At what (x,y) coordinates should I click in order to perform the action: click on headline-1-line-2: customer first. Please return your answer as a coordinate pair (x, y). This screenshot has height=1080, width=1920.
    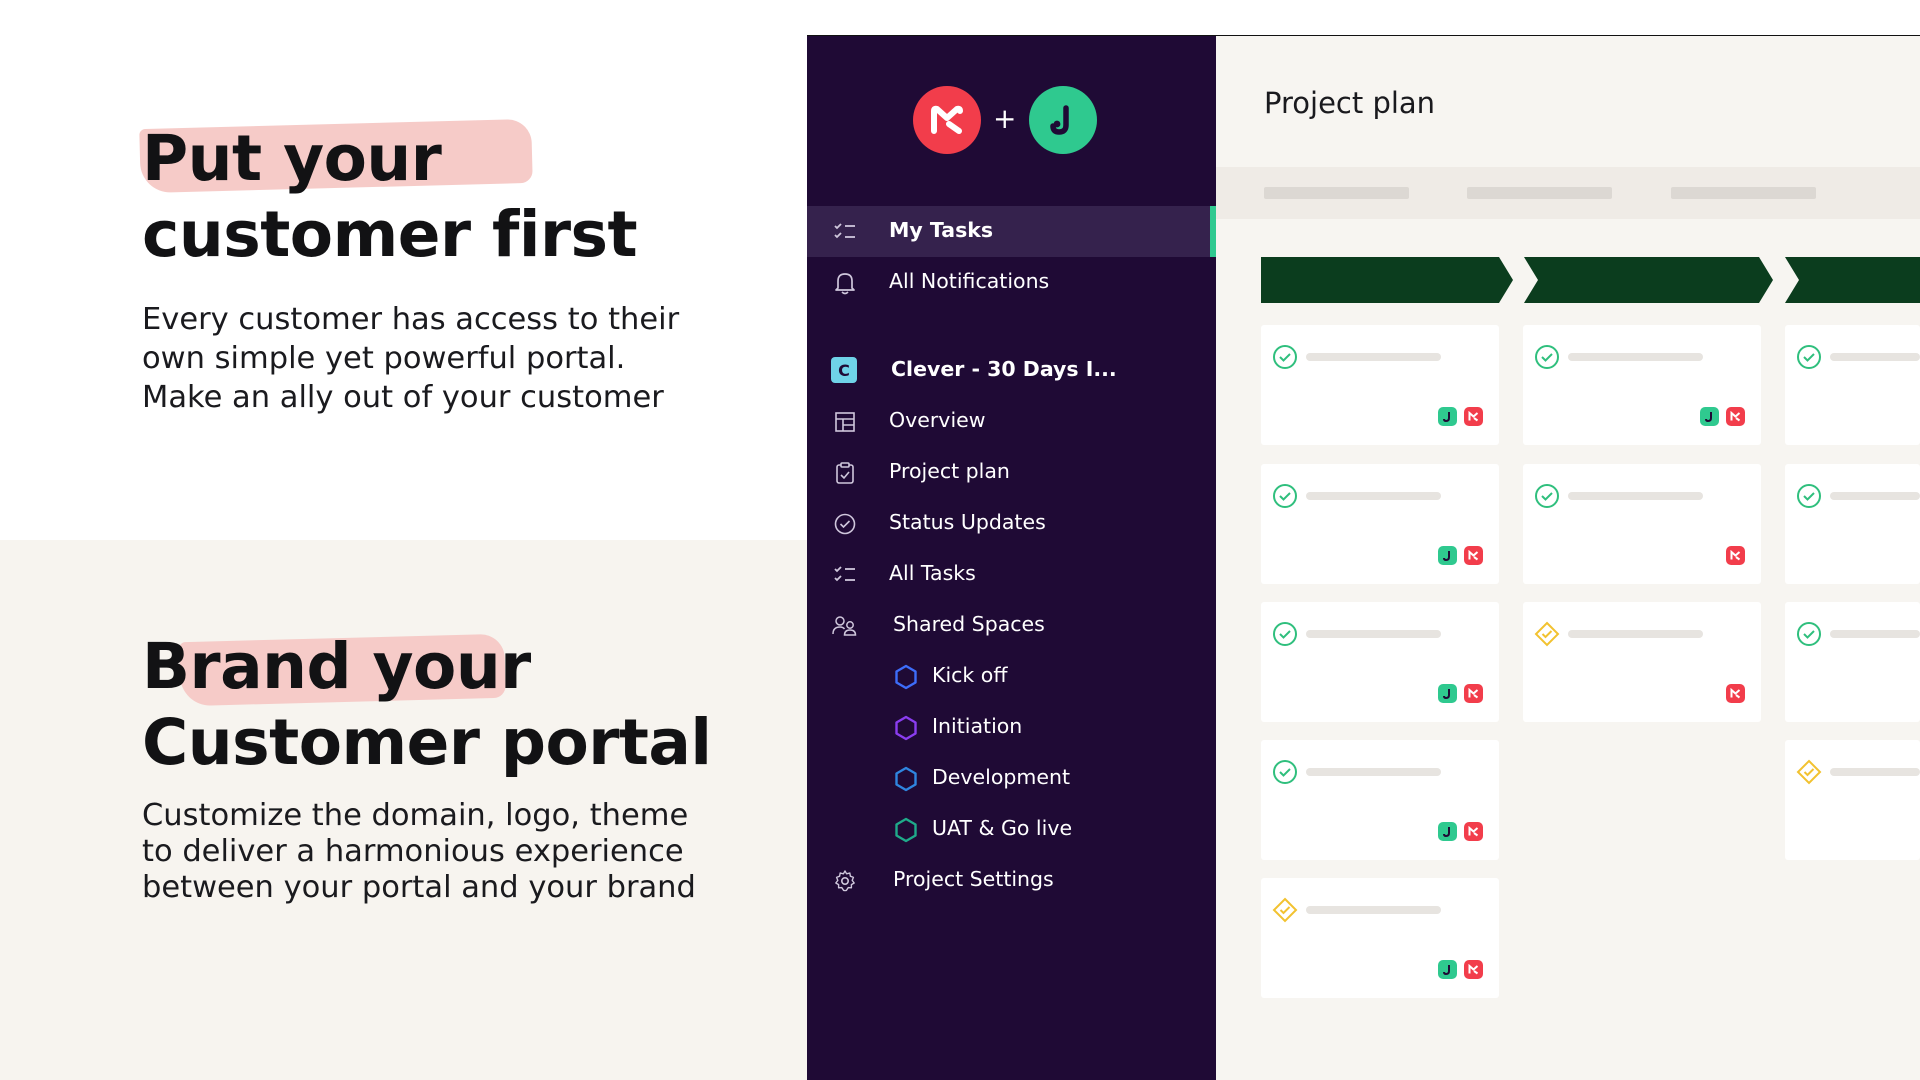
    Looking at the image, I should click on (390, 234).